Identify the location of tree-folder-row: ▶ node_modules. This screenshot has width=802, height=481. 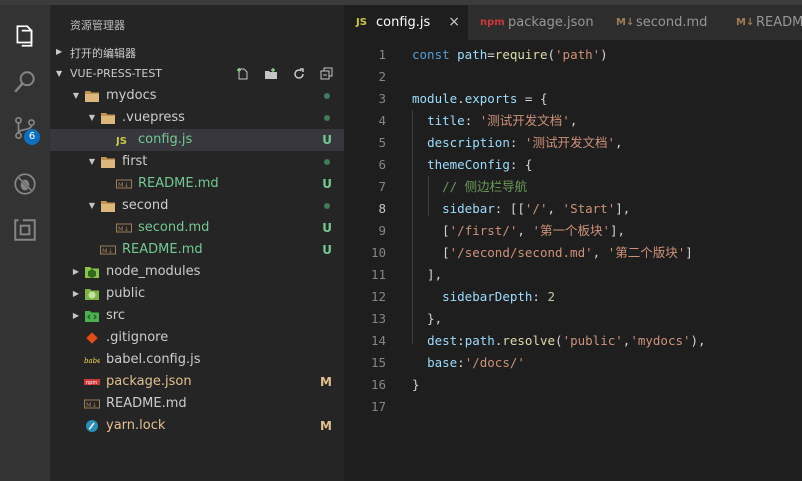
(197, 272).